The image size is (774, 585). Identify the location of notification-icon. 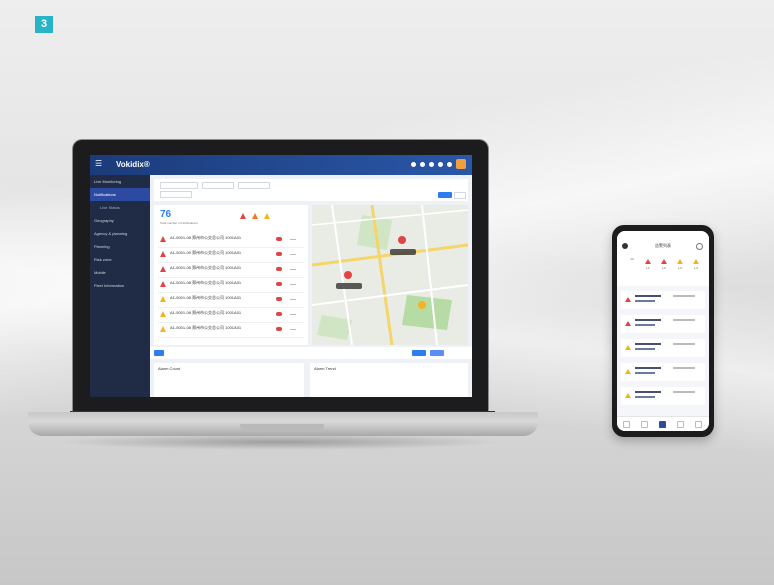
(413, 164).